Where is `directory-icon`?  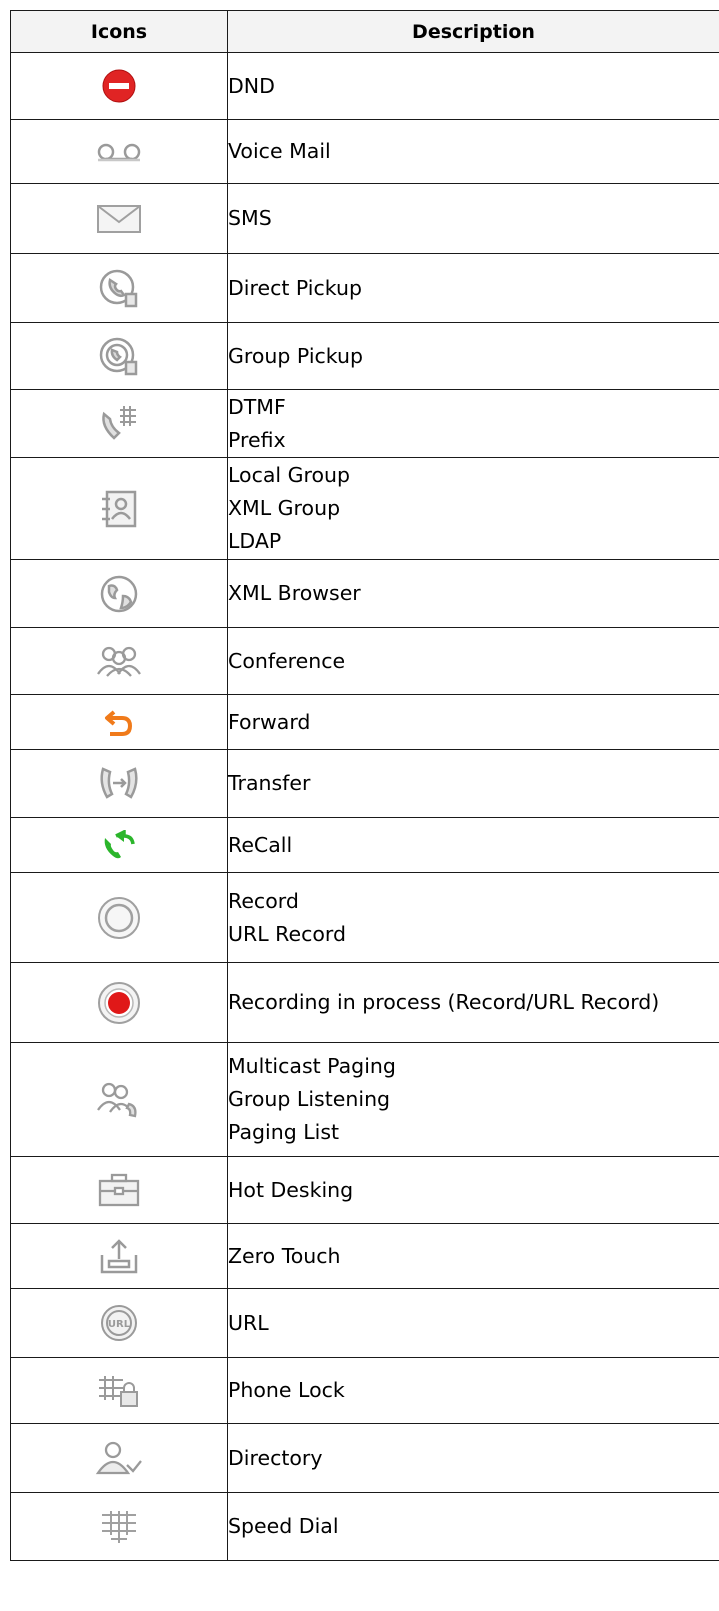
directory-icon is located at coordinates (119, 1458).